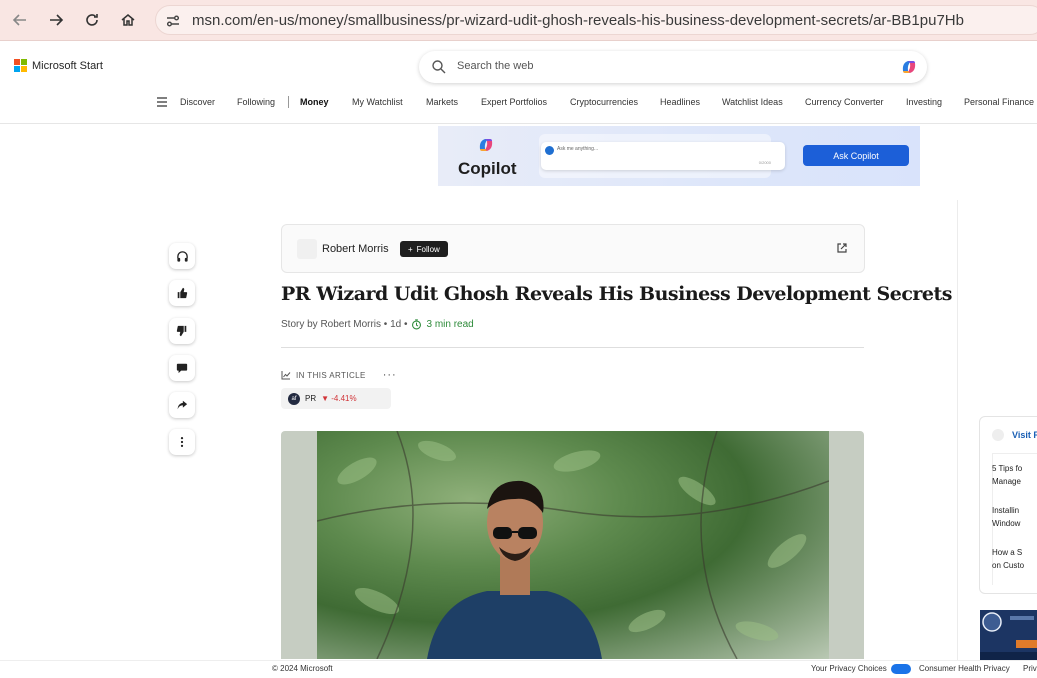 This screenshot has height=678, width=1037. What do you see at coordinates (439, 67) in the screenshot?
I see `search-icon` at bounding box center [439, 67].